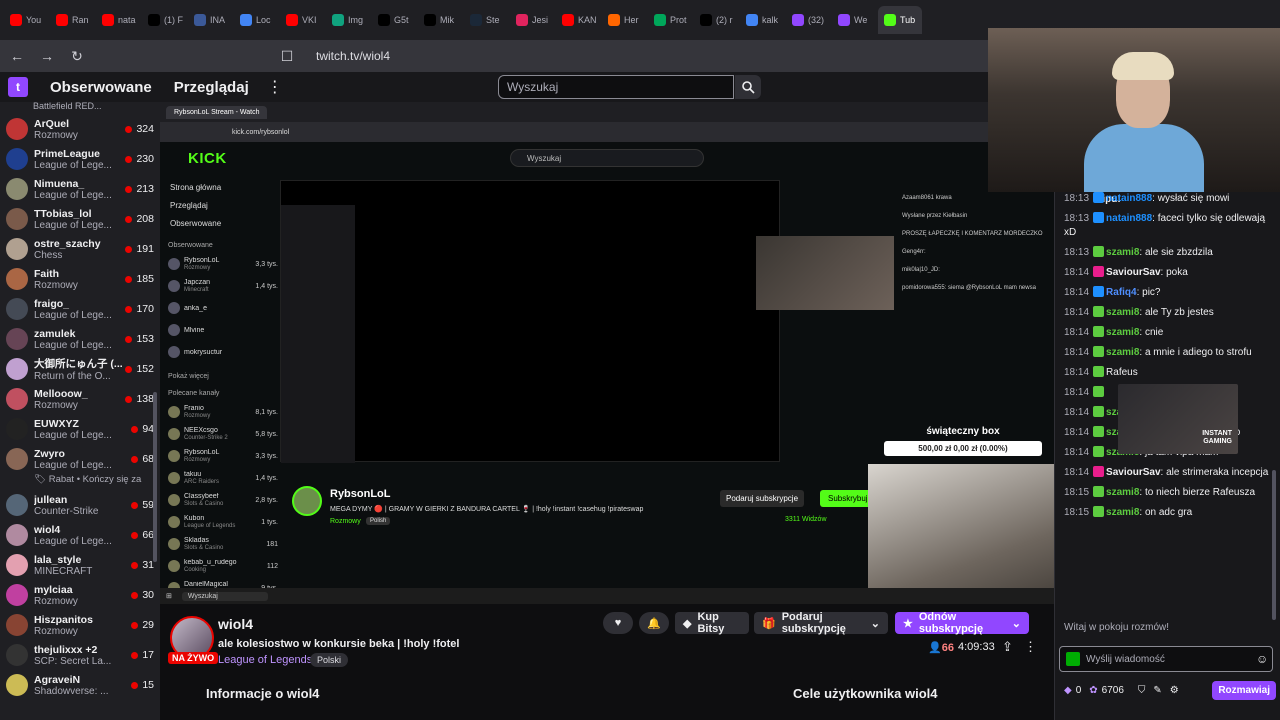  What do you see at coordinates (716, 20) in the screenshot?
I see `browser-tab: (2) r` at bounding box center [716, 20].